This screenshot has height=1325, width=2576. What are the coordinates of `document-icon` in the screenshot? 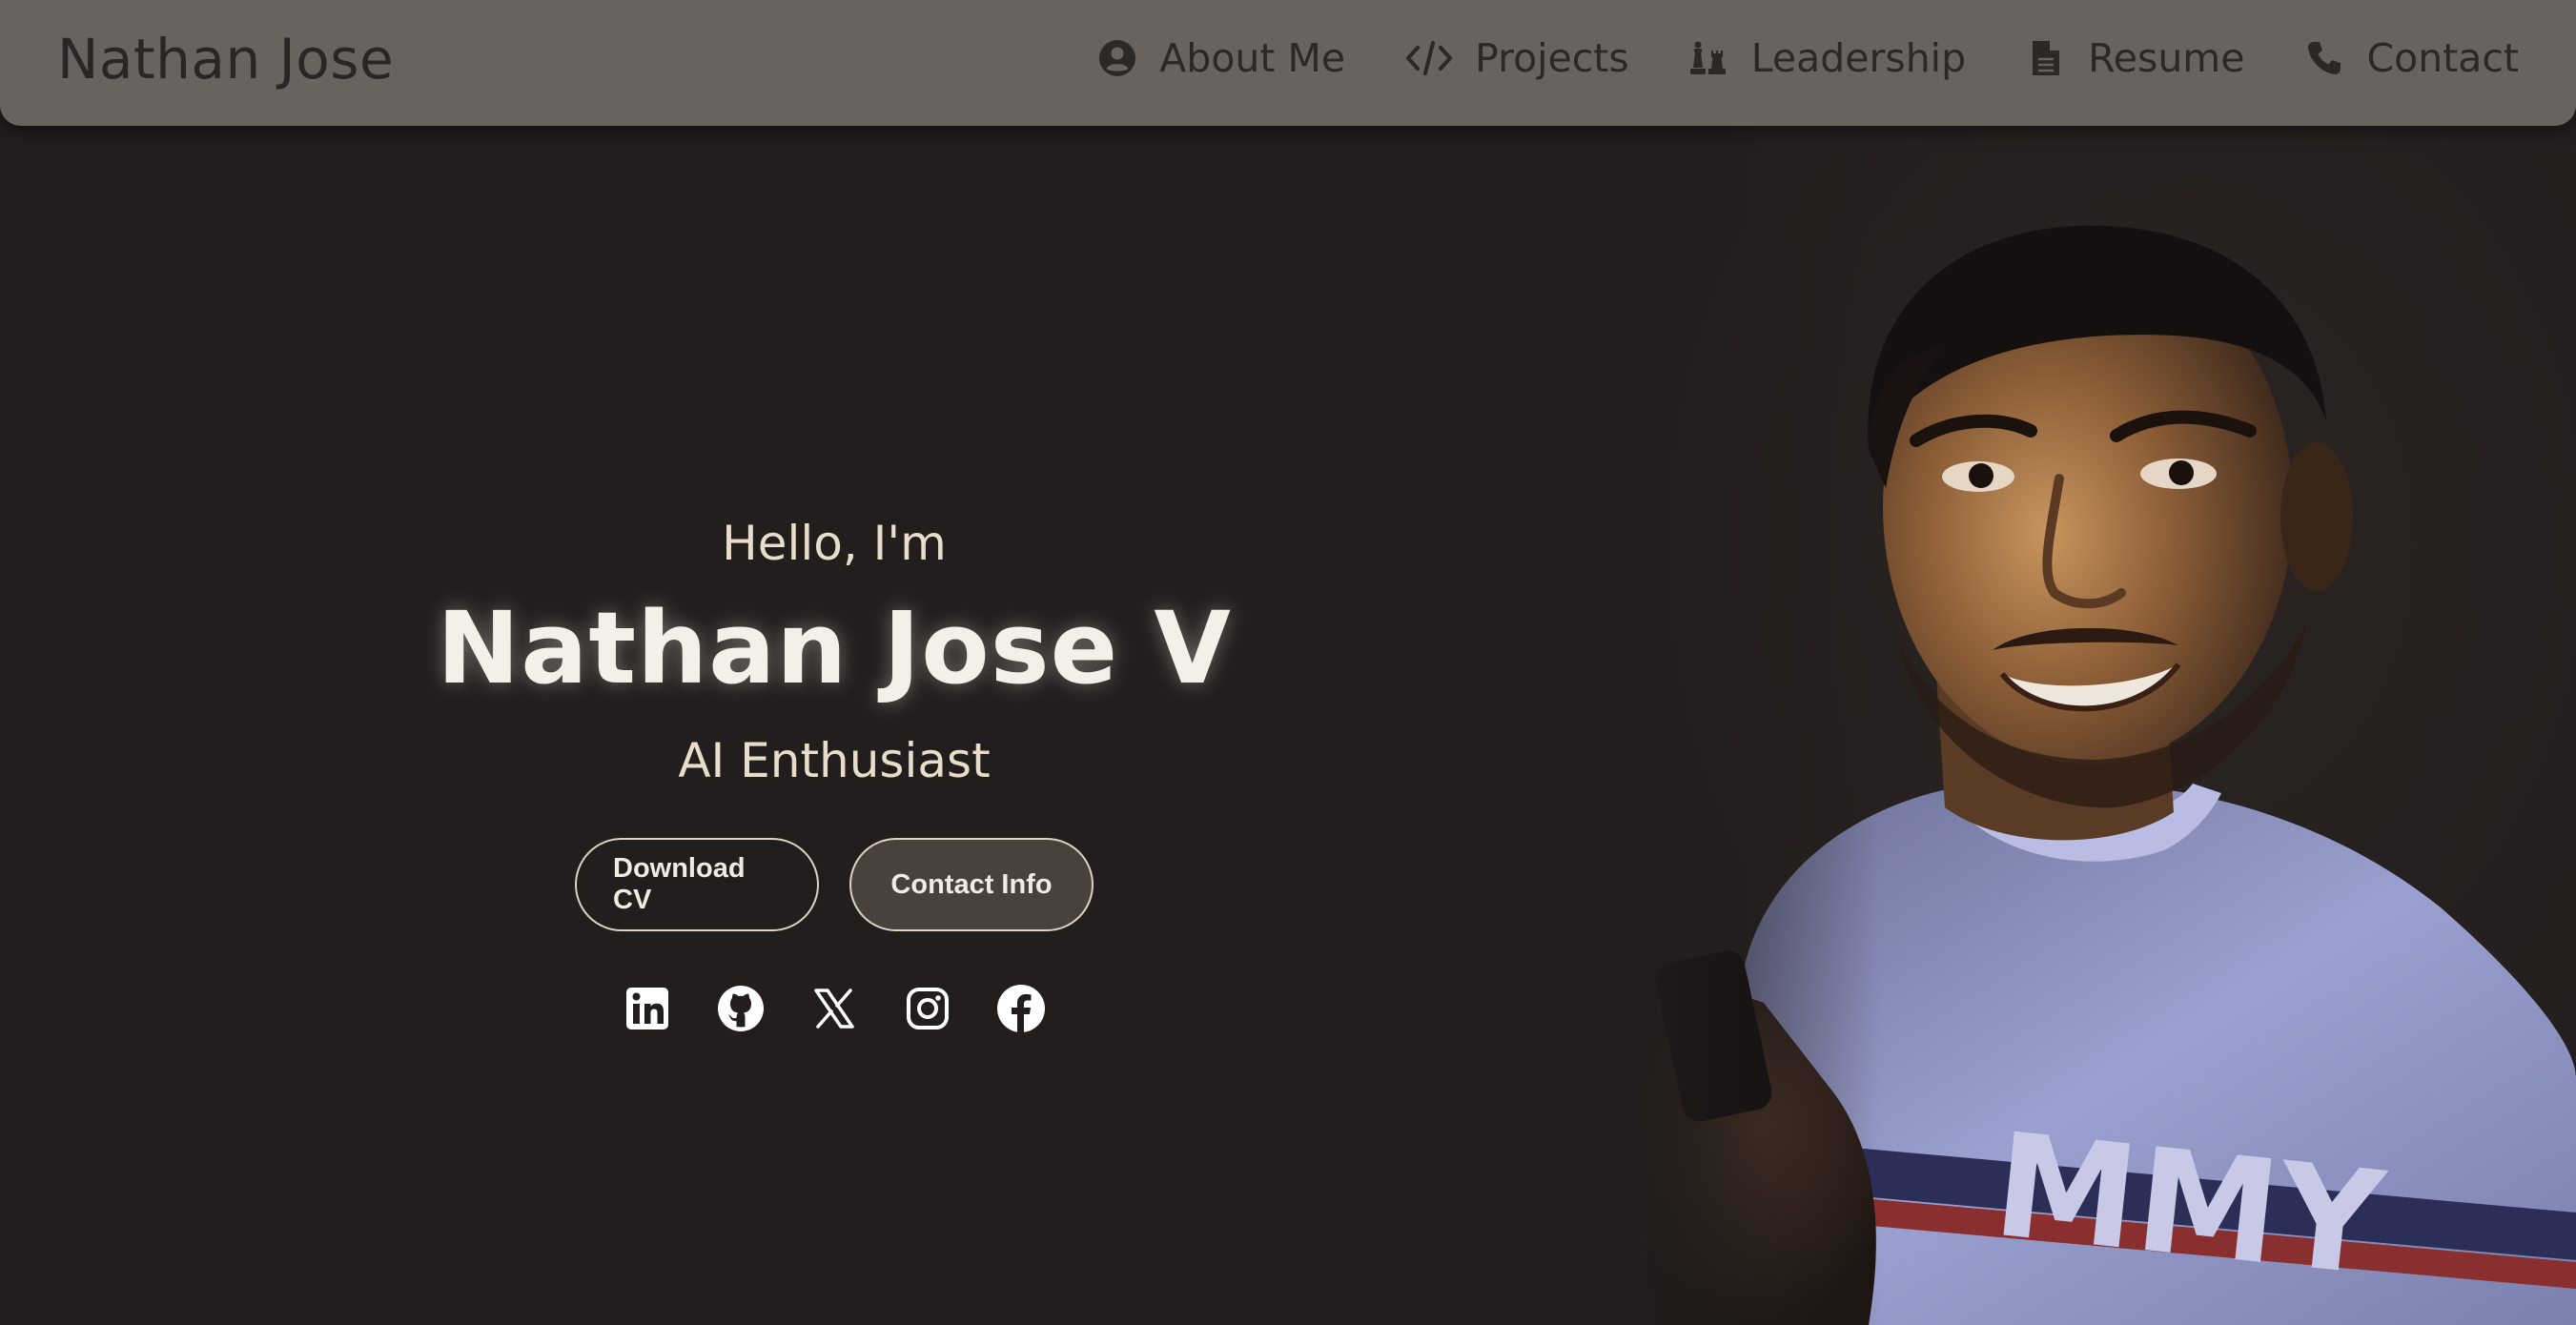 It's located at (2046, 58).